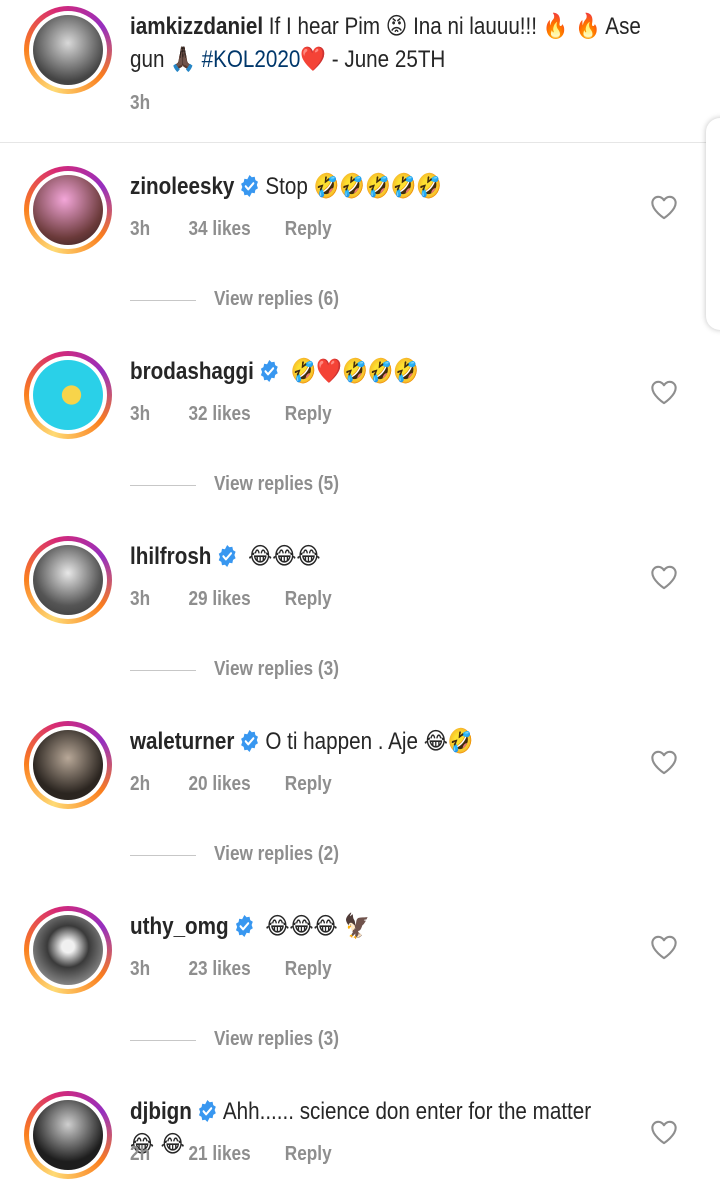  What do you see at coordinates (140, 103) in the screenshot?
I see `caption-time: 3h` at bounding box center [140, 103].